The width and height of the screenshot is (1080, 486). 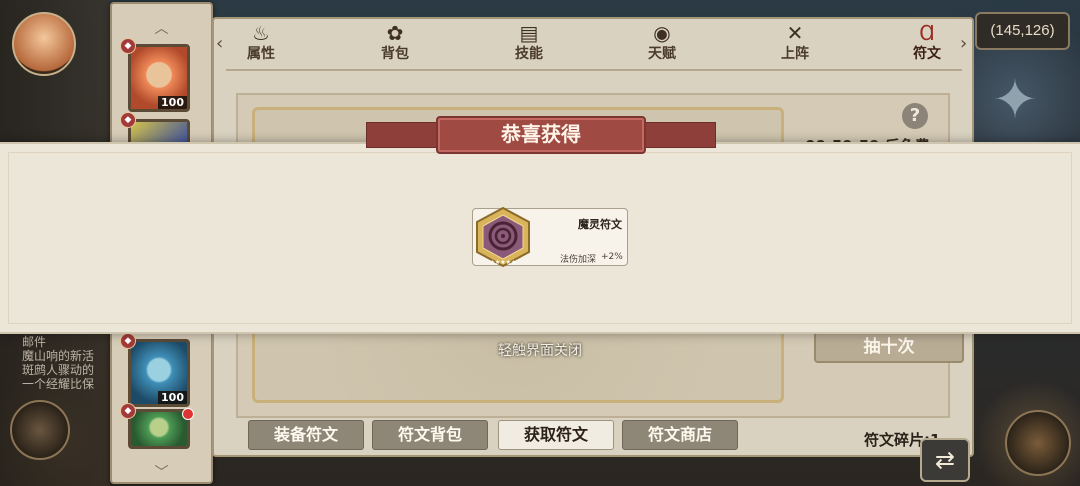 I want to click on help-icon: ?, so click(x=915, y=116).